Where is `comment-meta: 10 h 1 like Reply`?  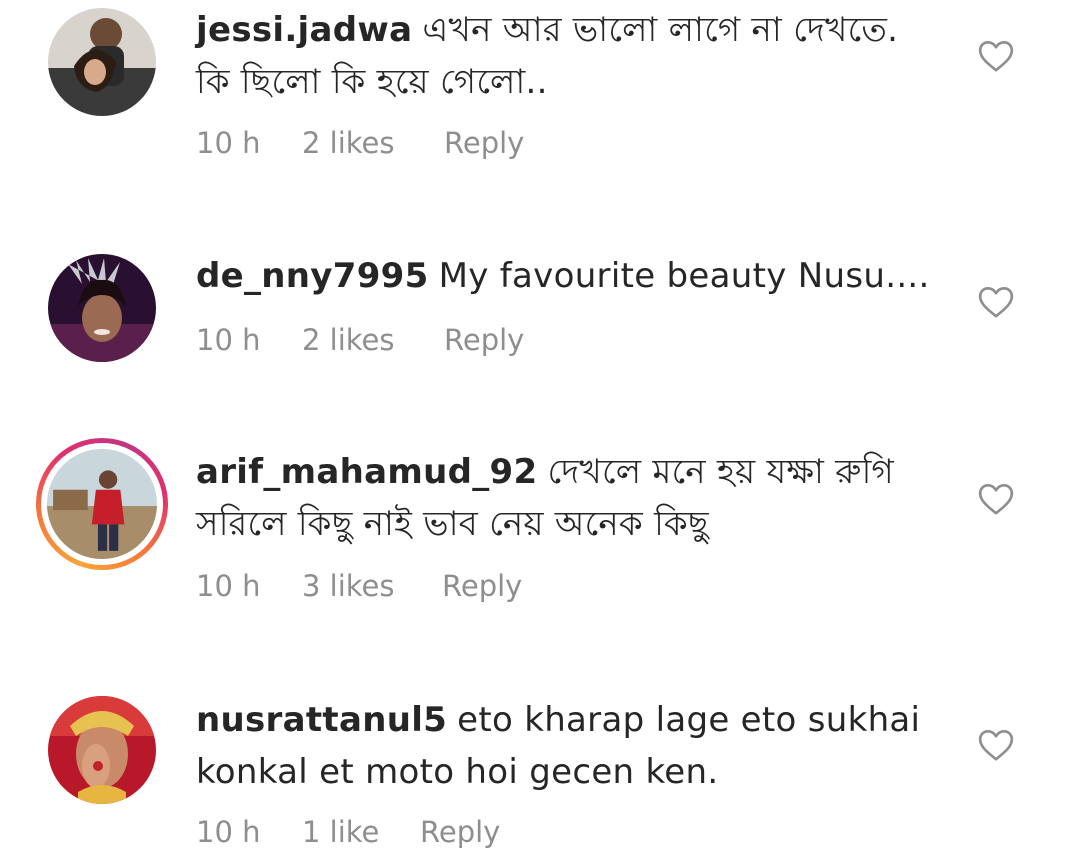
comment-meta: 10 h 1 like Reply is located at coordinates (348, 832).